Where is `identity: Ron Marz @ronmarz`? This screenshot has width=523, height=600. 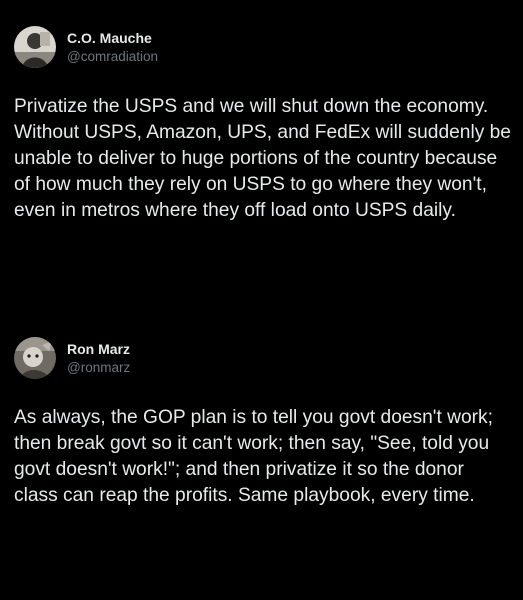 identity: Ron Marz @ronmarz is located at coordinates (98, 358).